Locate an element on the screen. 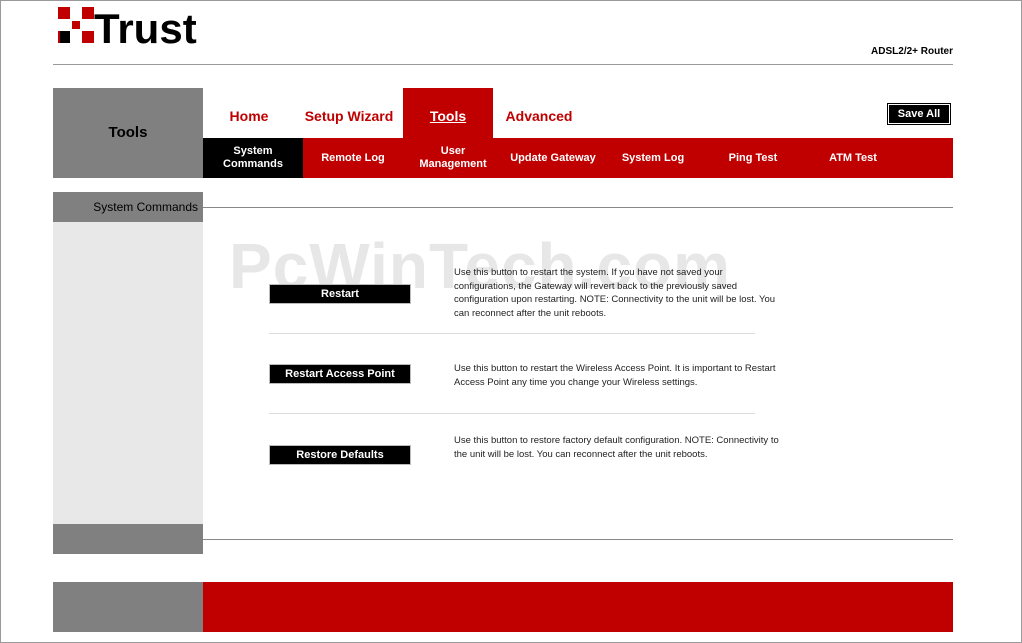  tab-setup-wizard: Setup Wizard is located at coordinates (349, 113).